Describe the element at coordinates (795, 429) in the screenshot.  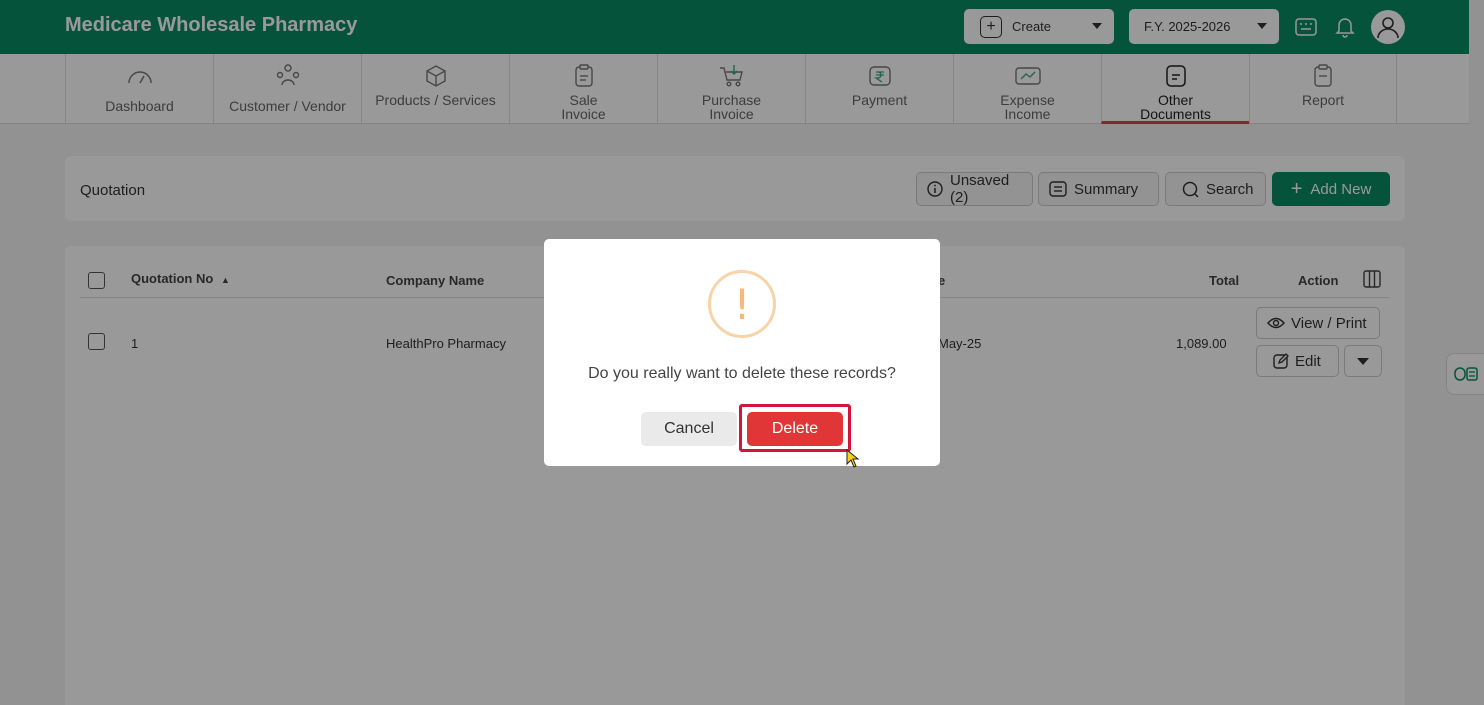
I see `delete-button: Delete` at that location.